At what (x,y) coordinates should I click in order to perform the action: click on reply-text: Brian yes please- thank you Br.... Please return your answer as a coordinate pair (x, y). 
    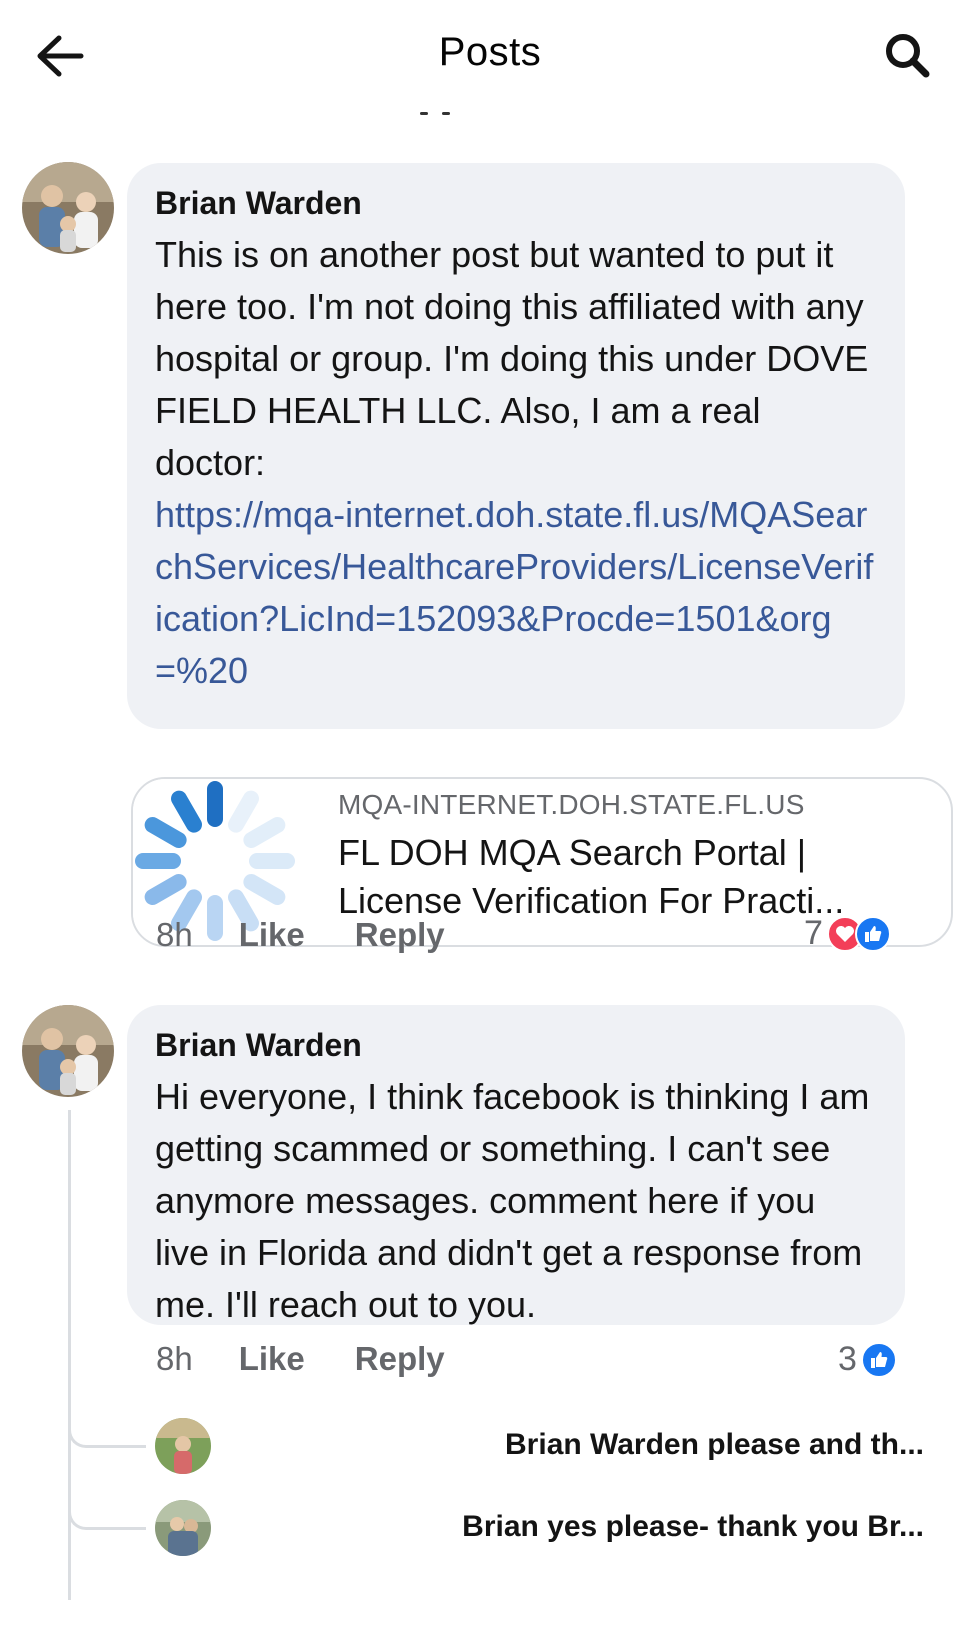
    Looking at the image, I should click on (693, 1526).